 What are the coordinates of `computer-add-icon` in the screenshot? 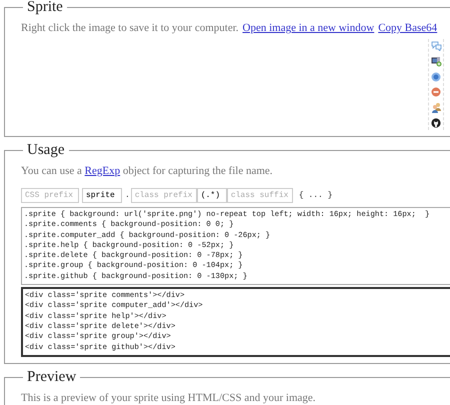 It's located at (436, 61).